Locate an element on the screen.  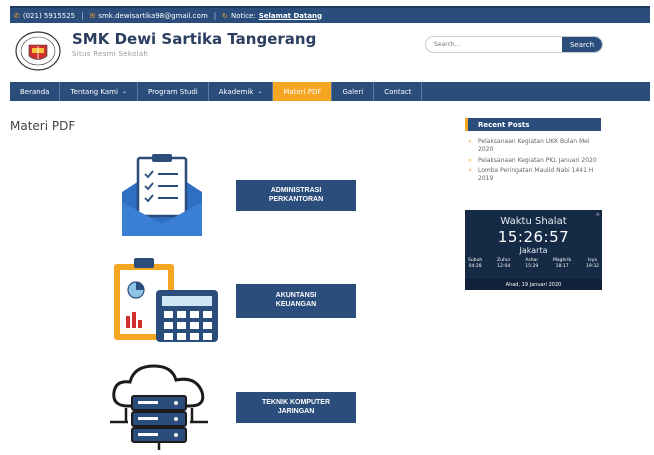
prayer-date: Ahad, 19 Januari 2020 is located at coordinates (533, 284).